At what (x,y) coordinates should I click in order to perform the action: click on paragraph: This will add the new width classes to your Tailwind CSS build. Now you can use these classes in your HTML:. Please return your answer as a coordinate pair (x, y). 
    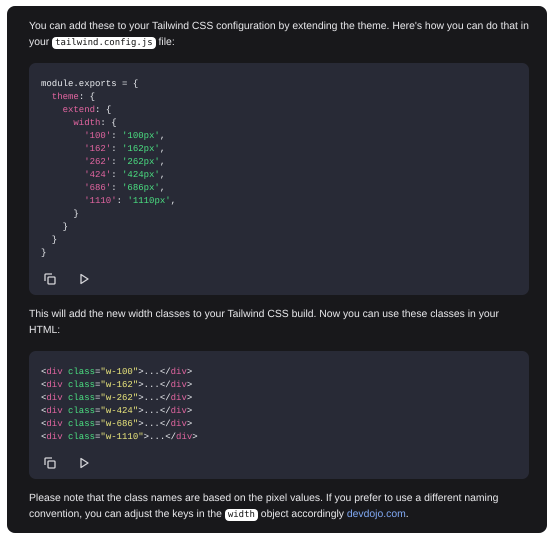
    Looking at the image, I should click on (264, 323).